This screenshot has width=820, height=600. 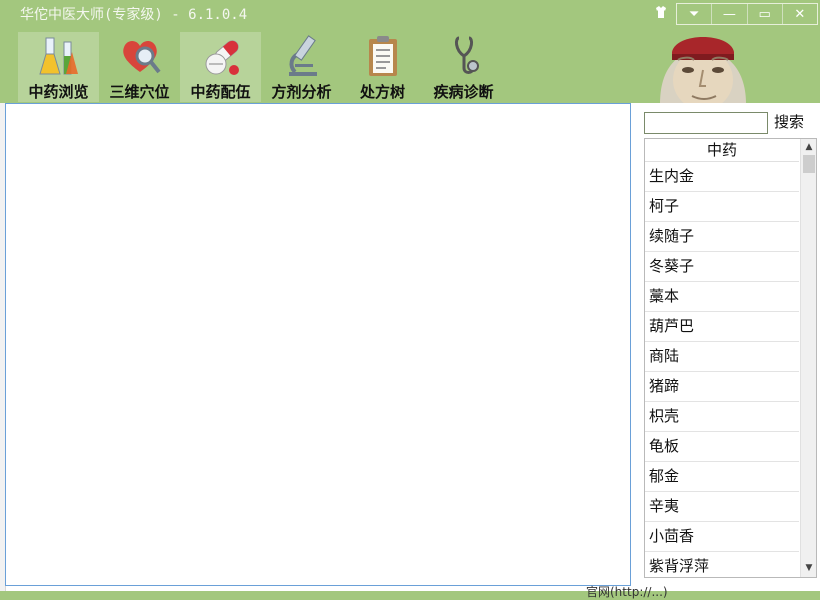 What do you see at coordinates (58, 56) in the screenshot?
I see `flask-icon` at bounding box center [58, 56].